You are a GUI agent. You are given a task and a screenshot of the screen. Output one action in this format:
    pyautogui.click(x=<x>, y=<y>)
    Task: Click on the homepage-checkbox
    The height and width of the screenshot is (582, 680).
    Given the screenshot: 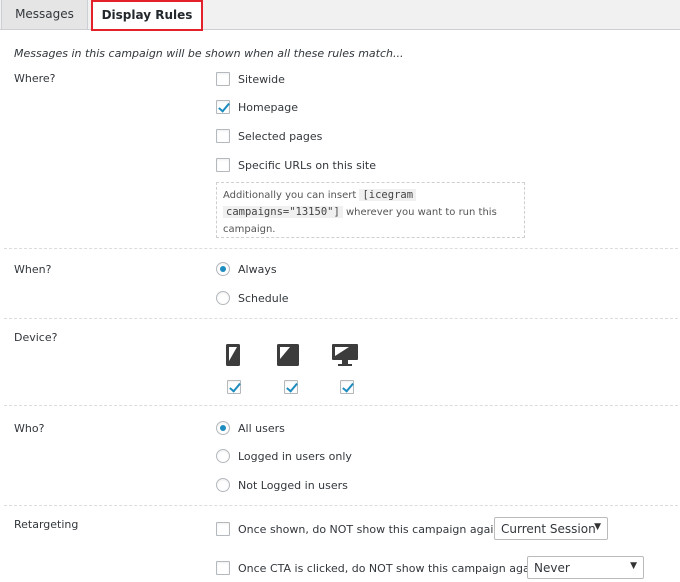 What is the action you would take?
    pyautogui.click(x=223, y=107)
    